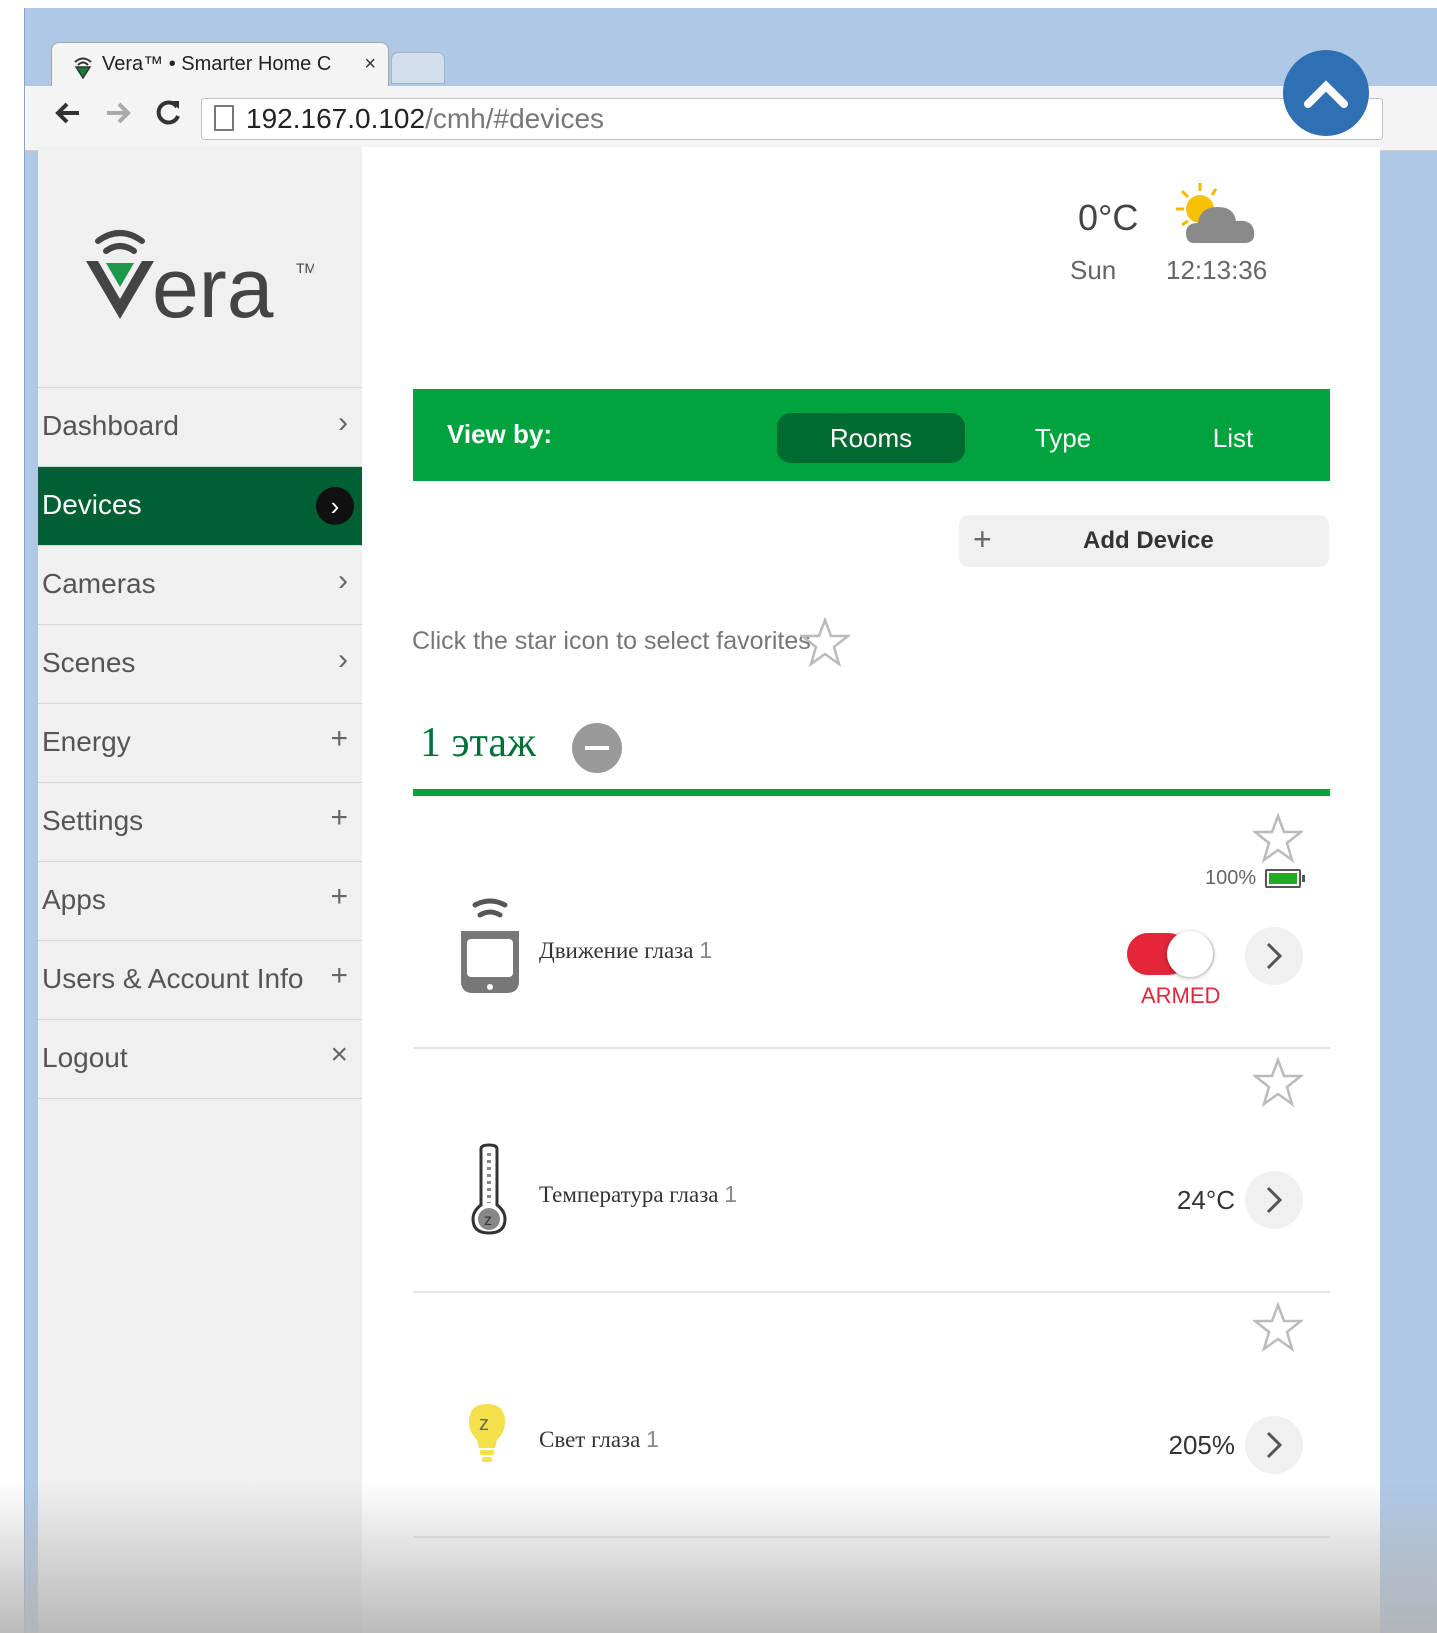 Image resolution: width=1437 pixels, height=1633 pixels. I want to click on scroll-to-top-button, so click(1326, 93).